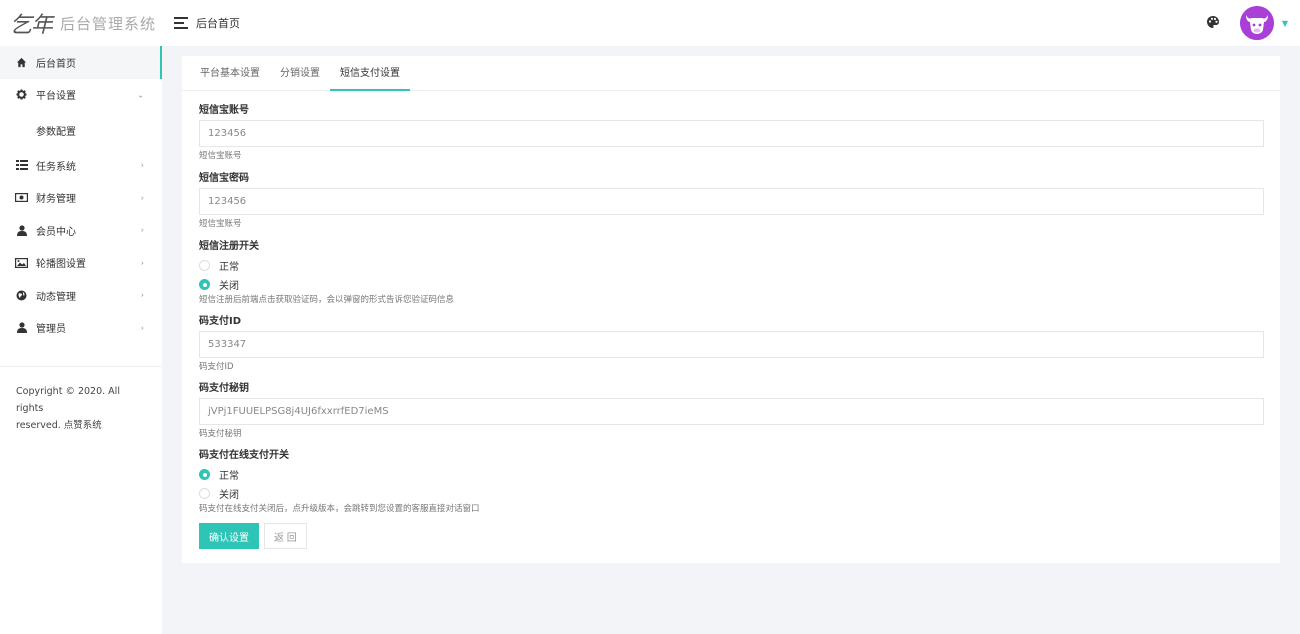  Describe the element at coordinates (220, 434) in the screenshot. I see `pay-secret-hint: 码支付秘钥` at that location.